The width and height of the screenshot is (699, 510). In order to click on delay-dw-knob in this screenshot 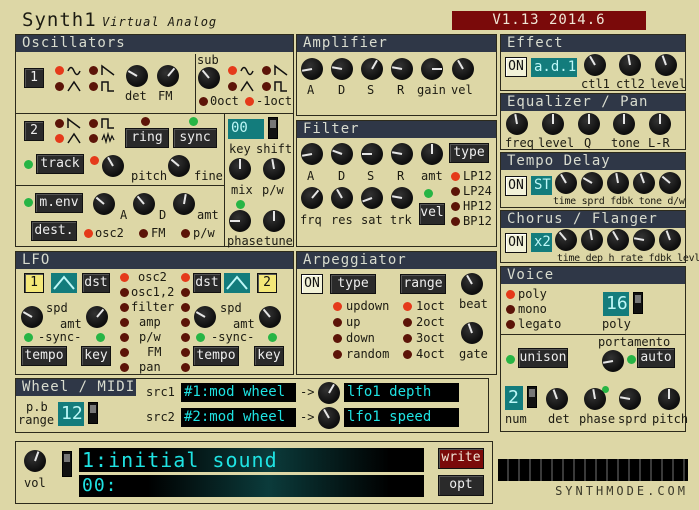, I will do `click(670, 183)`.